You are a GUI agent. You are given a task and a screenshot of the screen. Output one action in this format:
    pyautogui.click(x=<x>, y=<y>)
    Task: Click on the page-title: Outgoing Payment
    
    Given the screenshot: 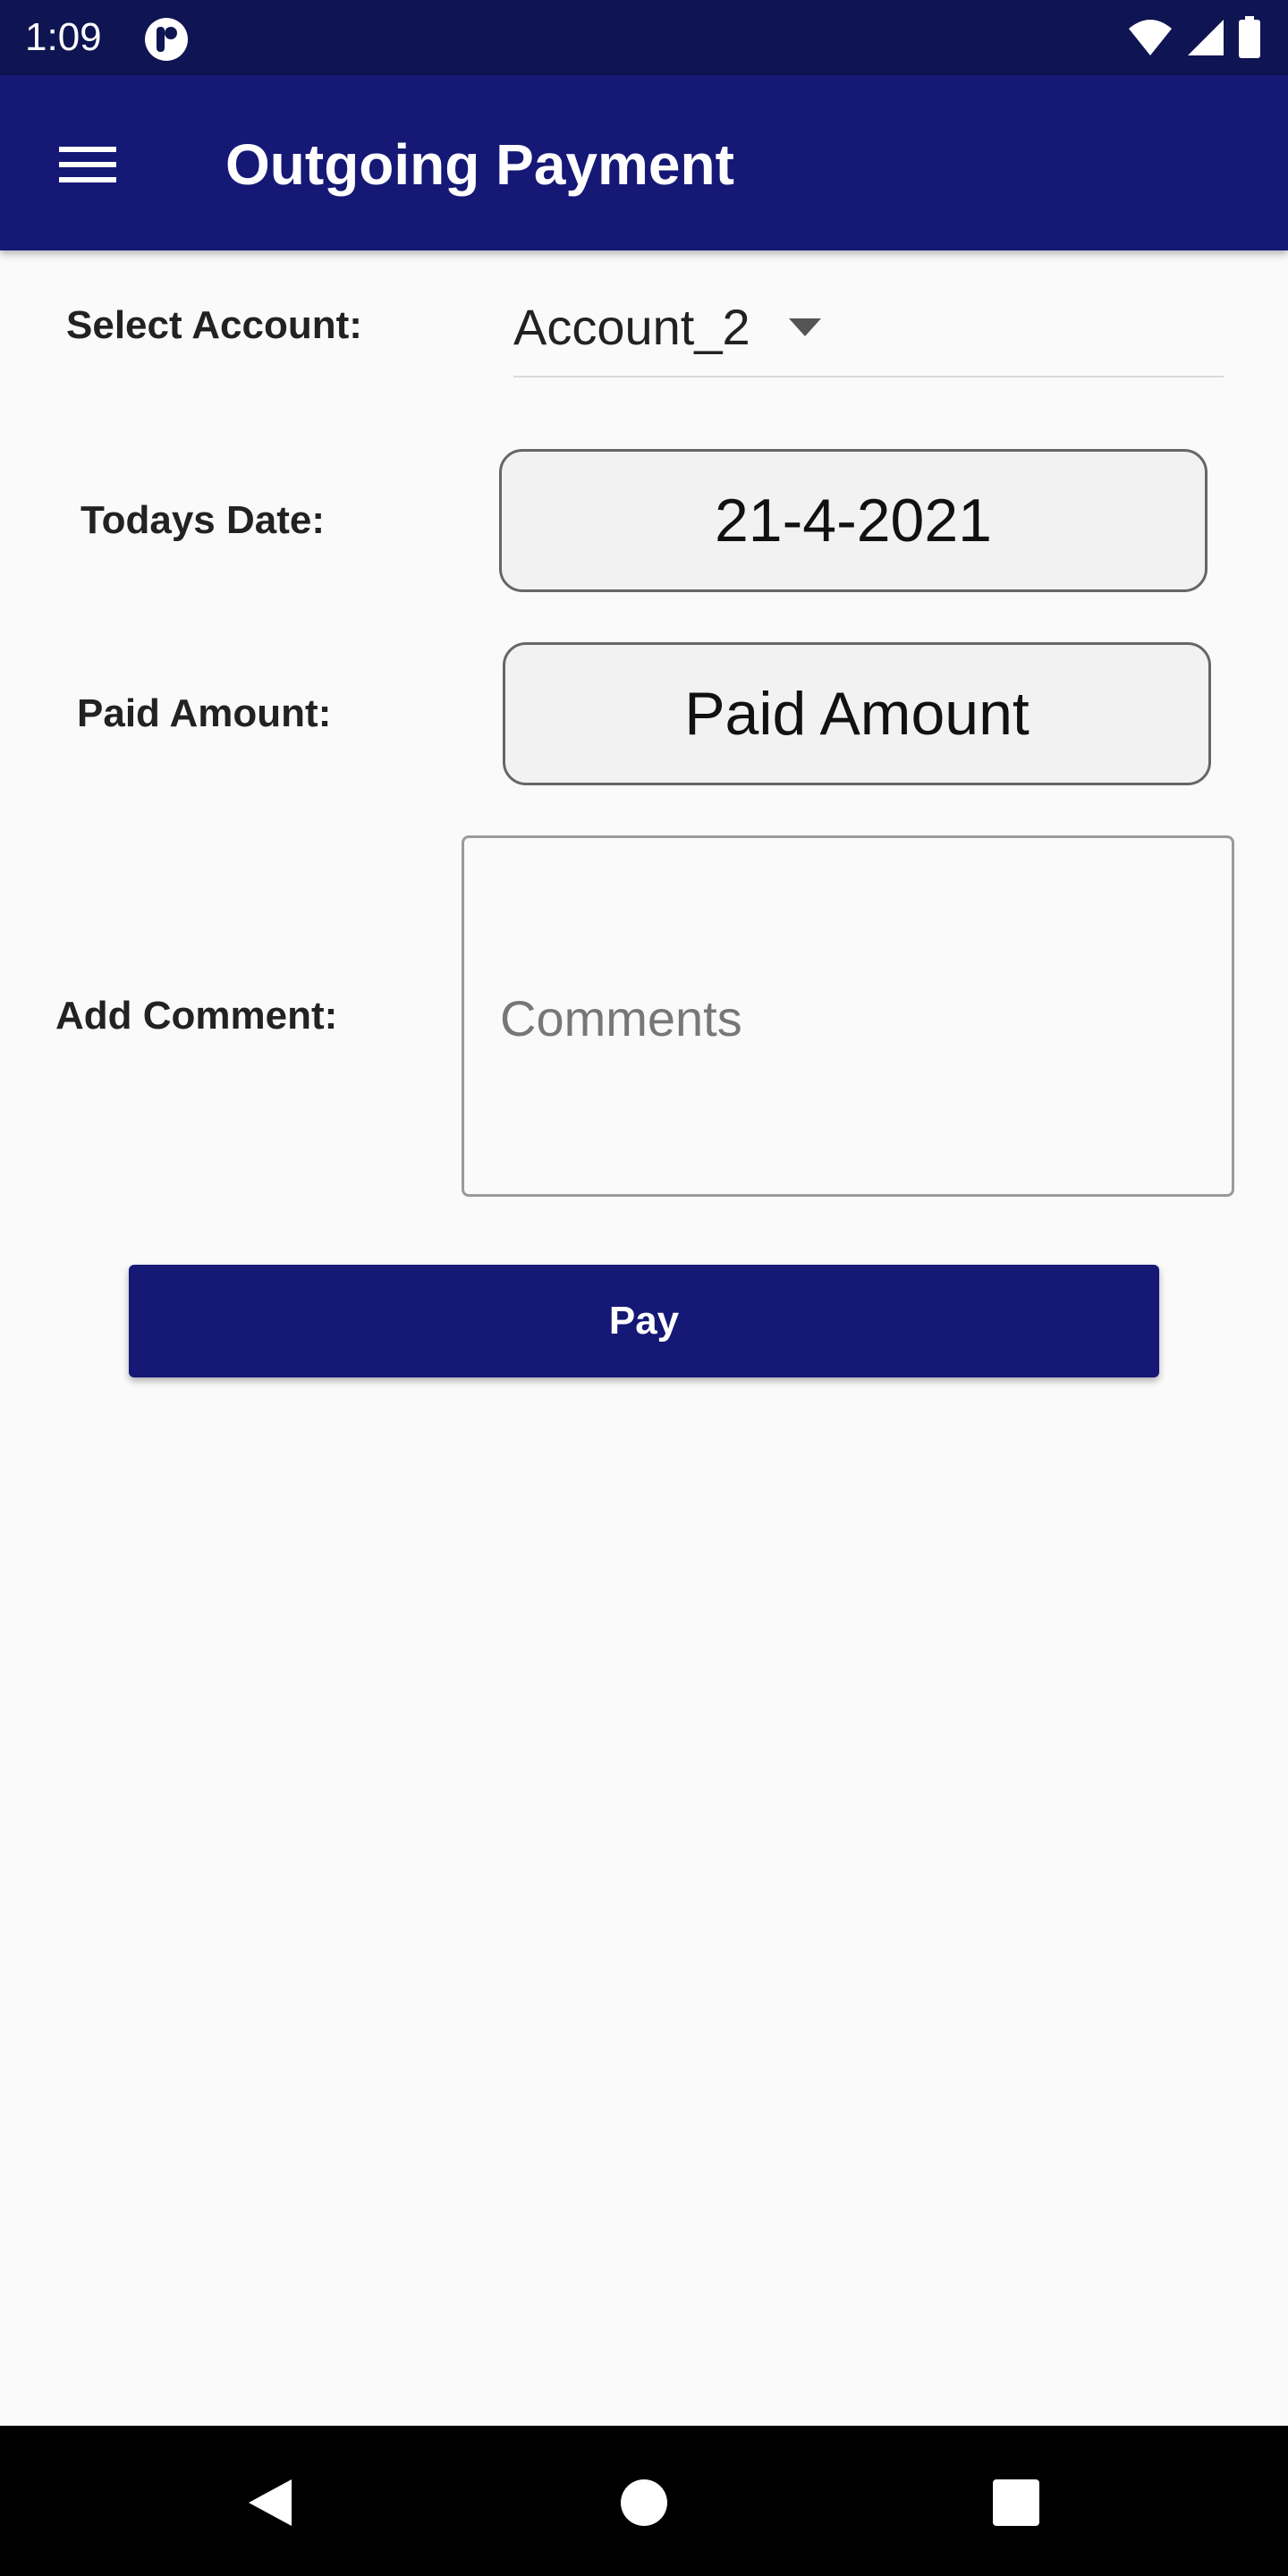 What is the action you would take?
    pyautogui.click(x=479, y=164)
    